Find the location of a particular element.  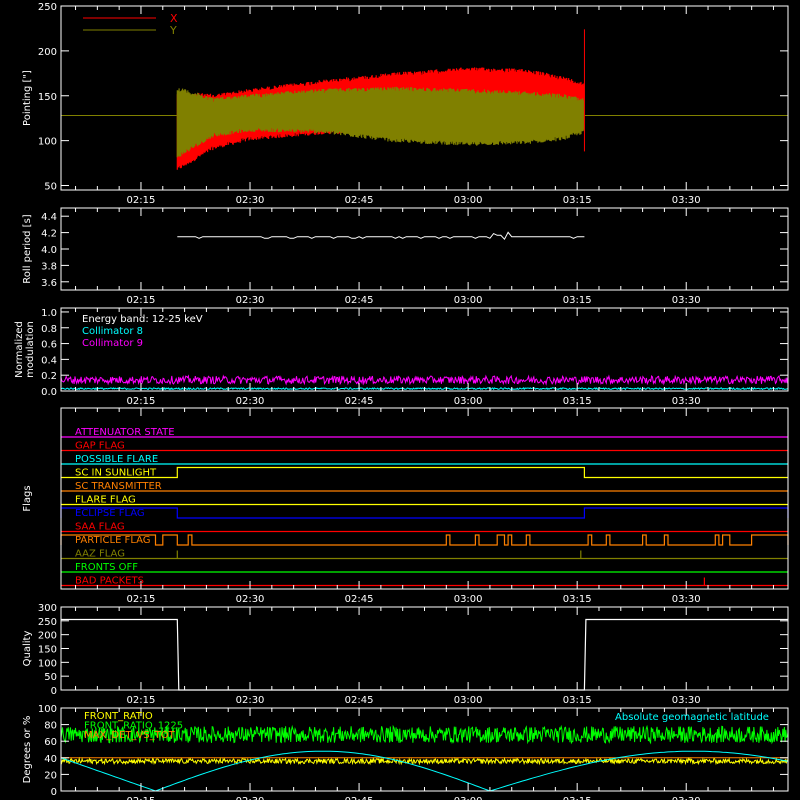

flags-xtick-label: 03:15 is located at coordinates (577, 599).